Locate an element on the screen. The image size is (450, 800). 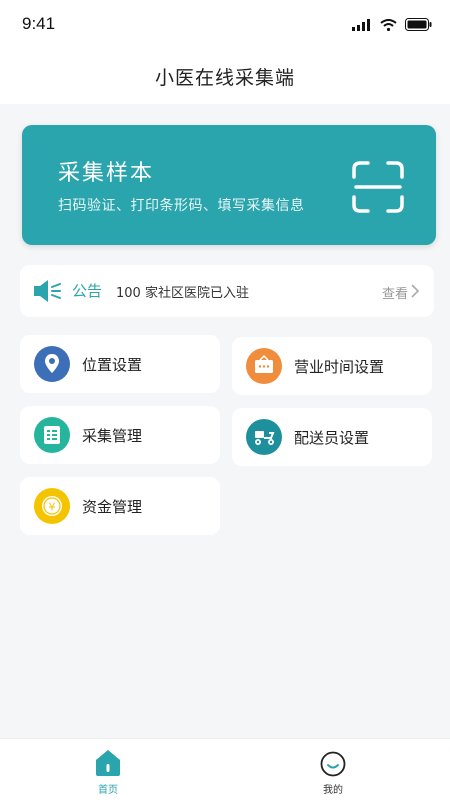
speaker-icon is located at coordinates (47, 291).